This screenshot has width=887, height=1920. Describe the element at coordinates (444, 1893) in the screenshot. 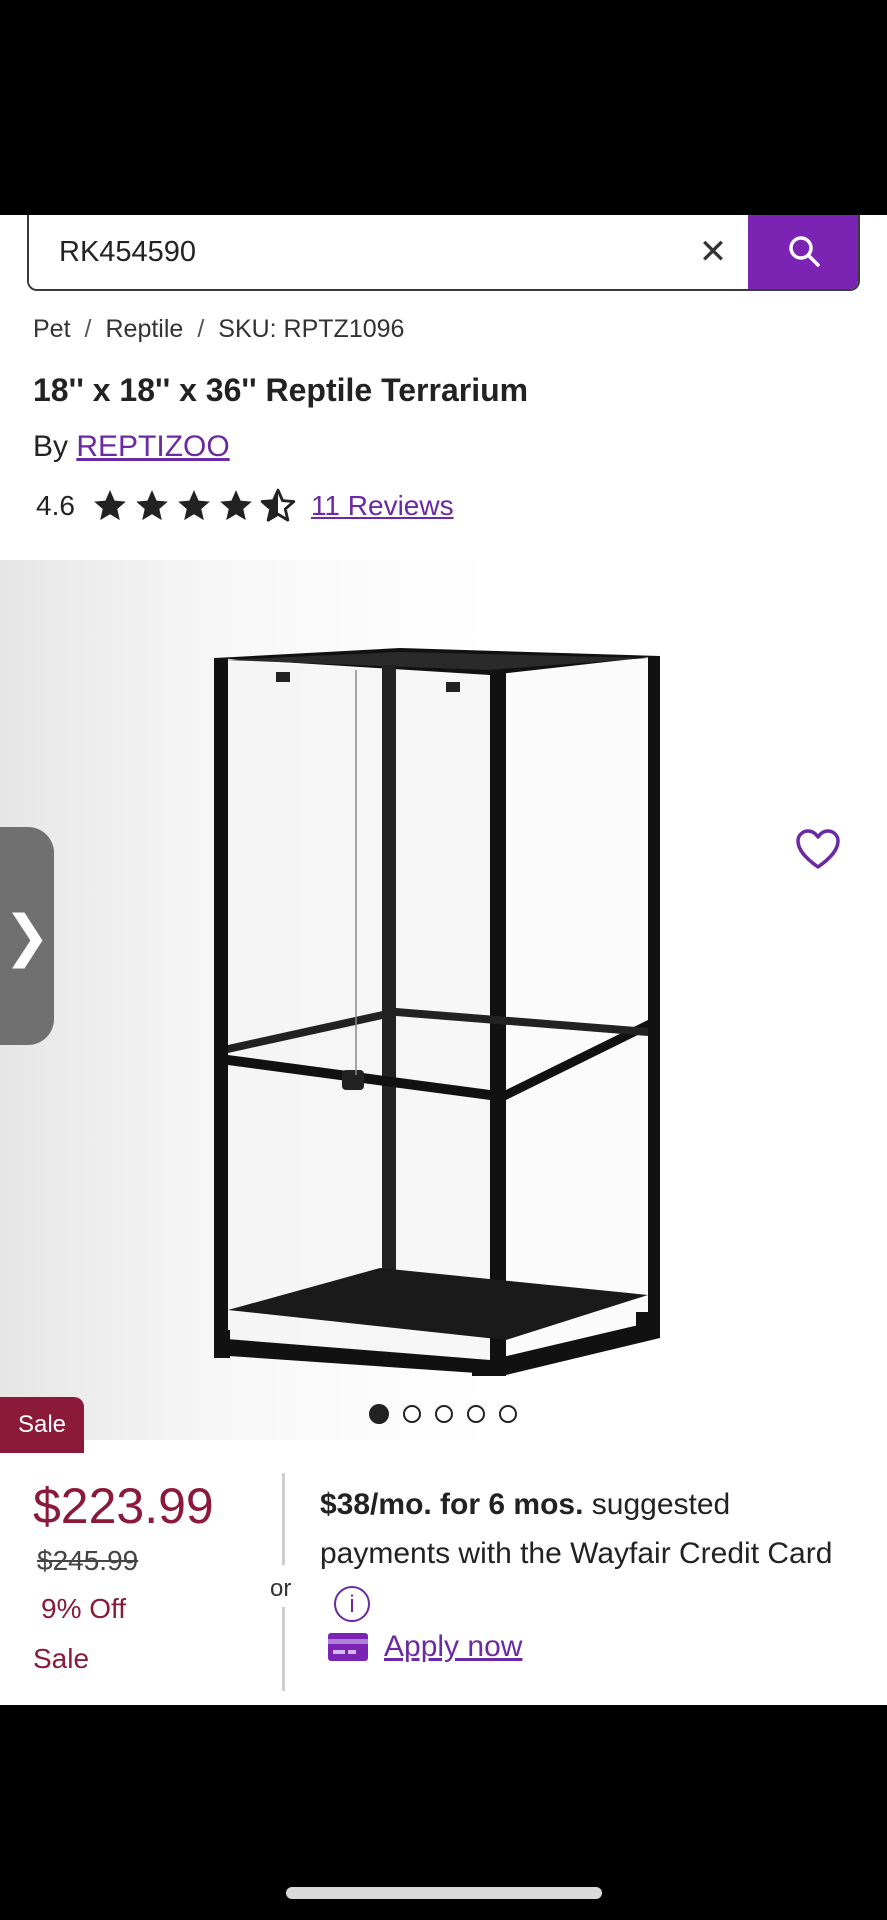

I see `home-indicator` at that location.